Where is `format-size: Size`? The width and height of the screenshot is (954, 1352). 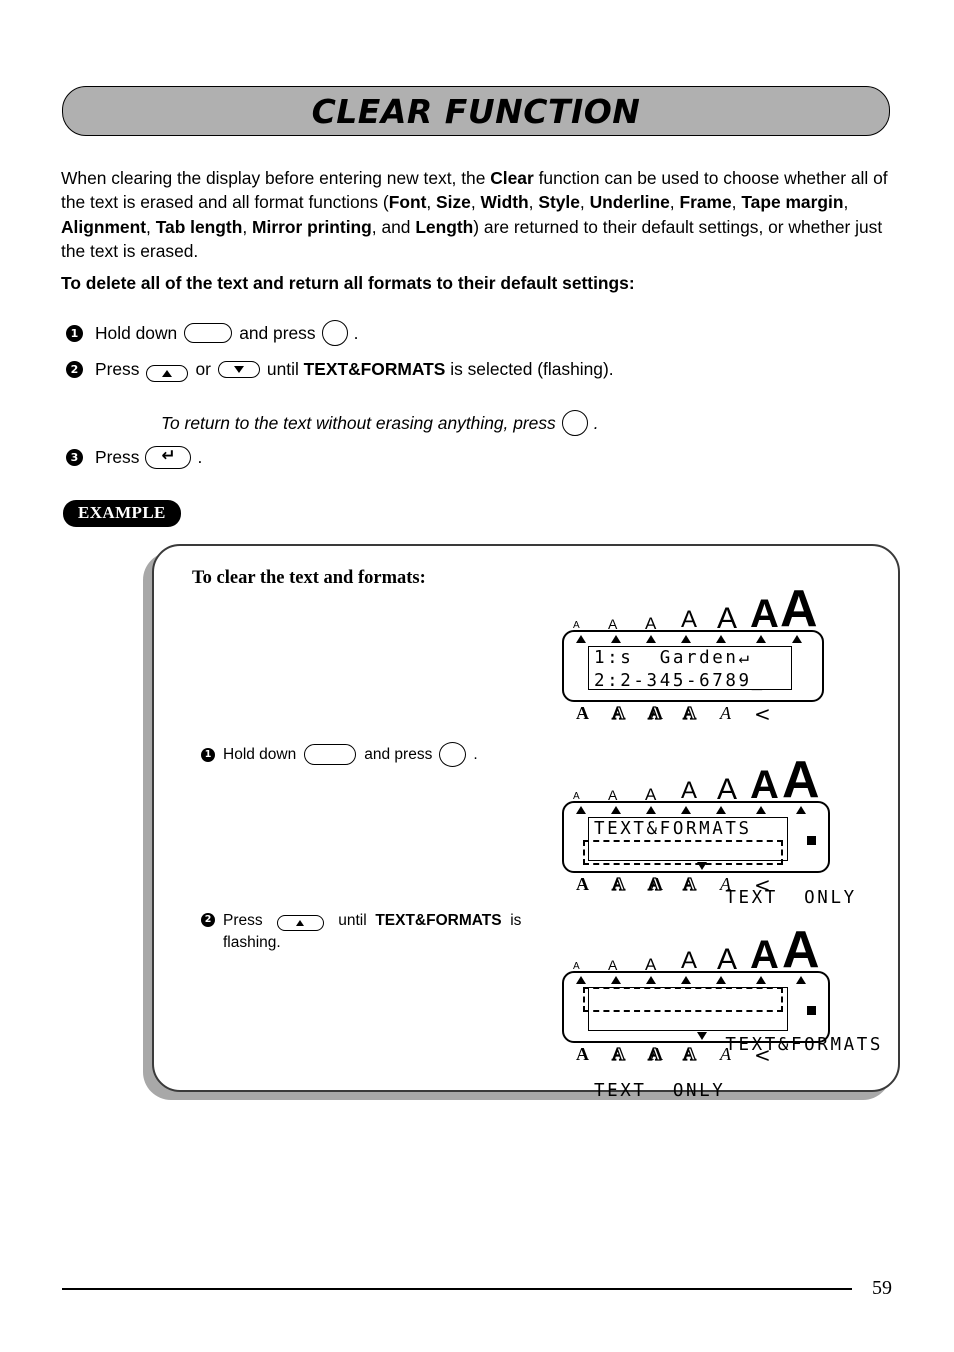
format-size: Size is located at coordinates (453, 202).